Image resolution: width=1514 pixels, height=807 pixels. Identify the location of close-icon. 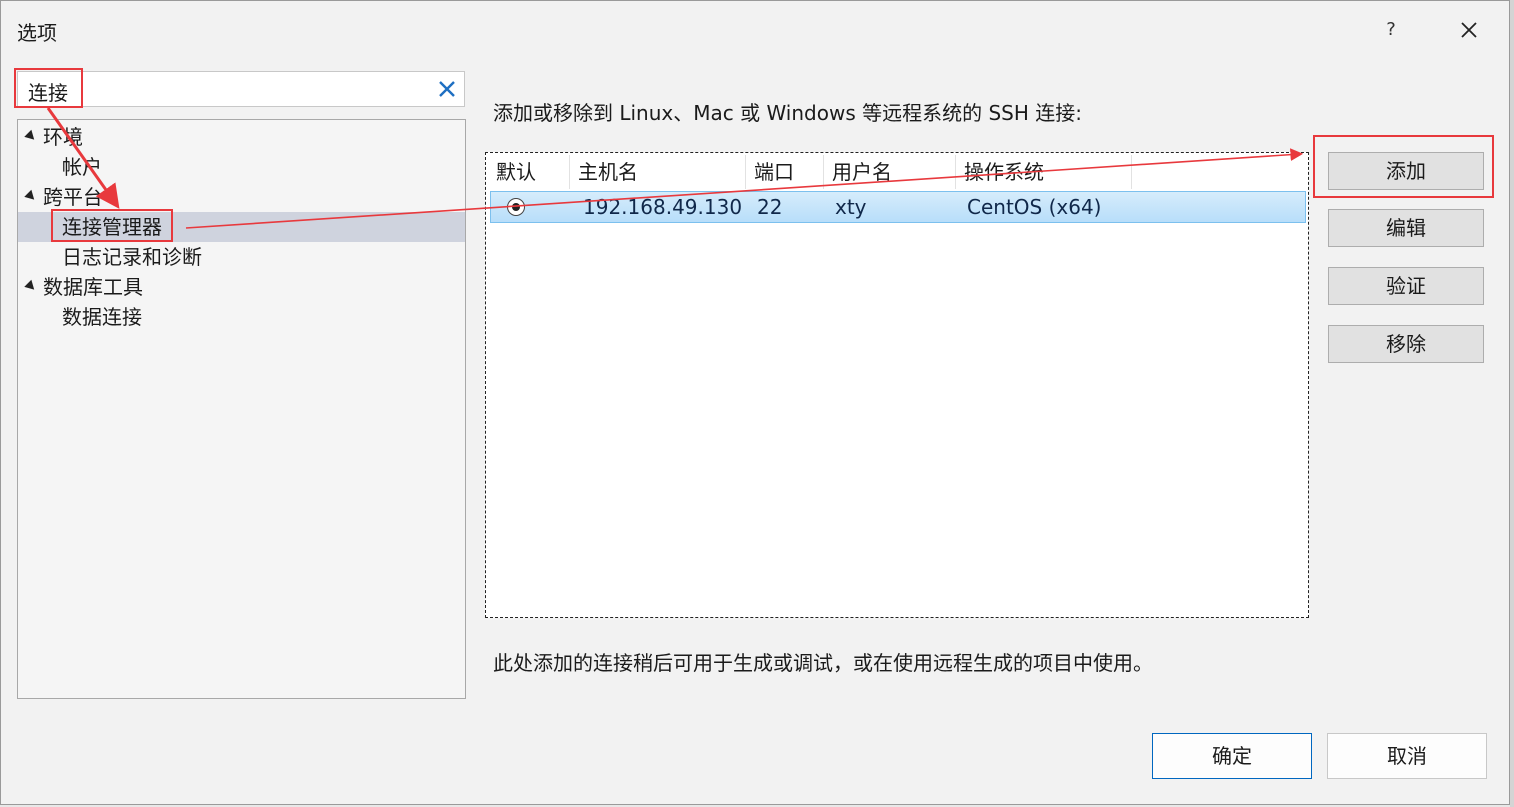
(1469, 30).